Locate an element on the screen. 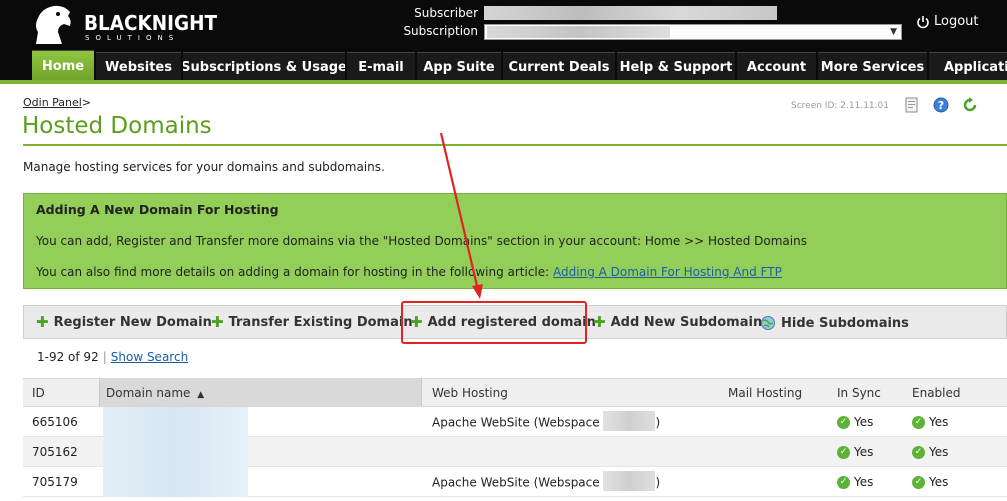  help-icon: ? is located at coordinates (941, 105).